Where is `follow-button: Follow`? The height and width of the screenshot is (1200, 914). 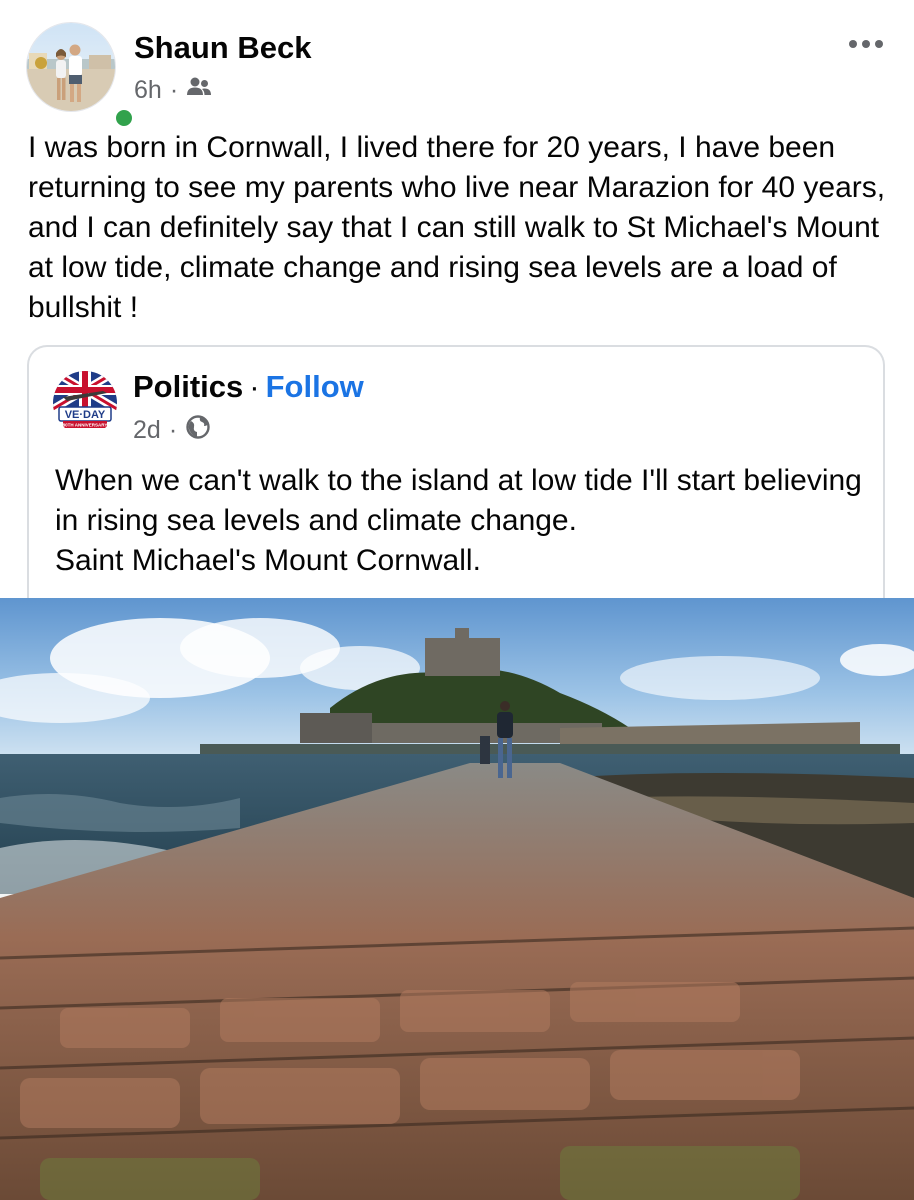 follow-button: Follow is located at coordinates (315, 386).